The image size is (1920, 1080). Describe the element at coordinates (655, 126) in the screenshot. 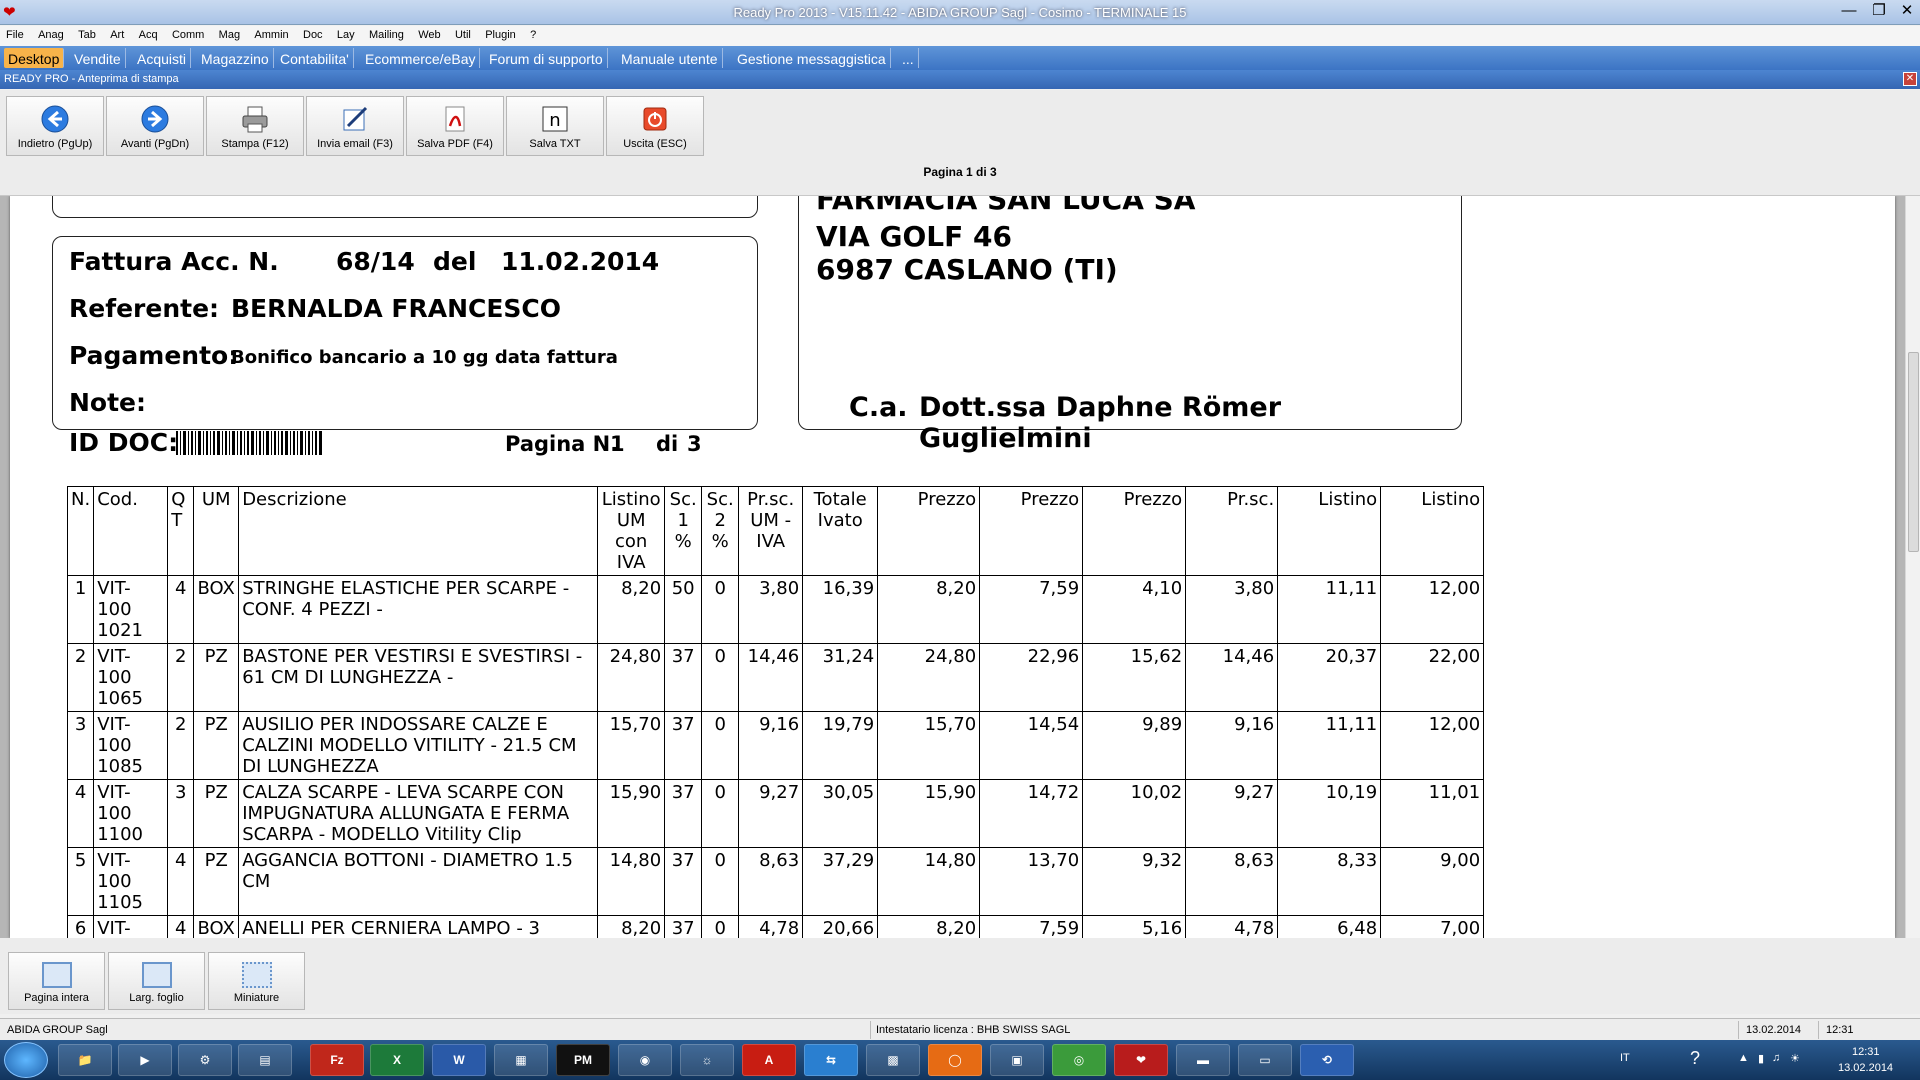

I see `exit-button: Uscita (ESC)` at that location.